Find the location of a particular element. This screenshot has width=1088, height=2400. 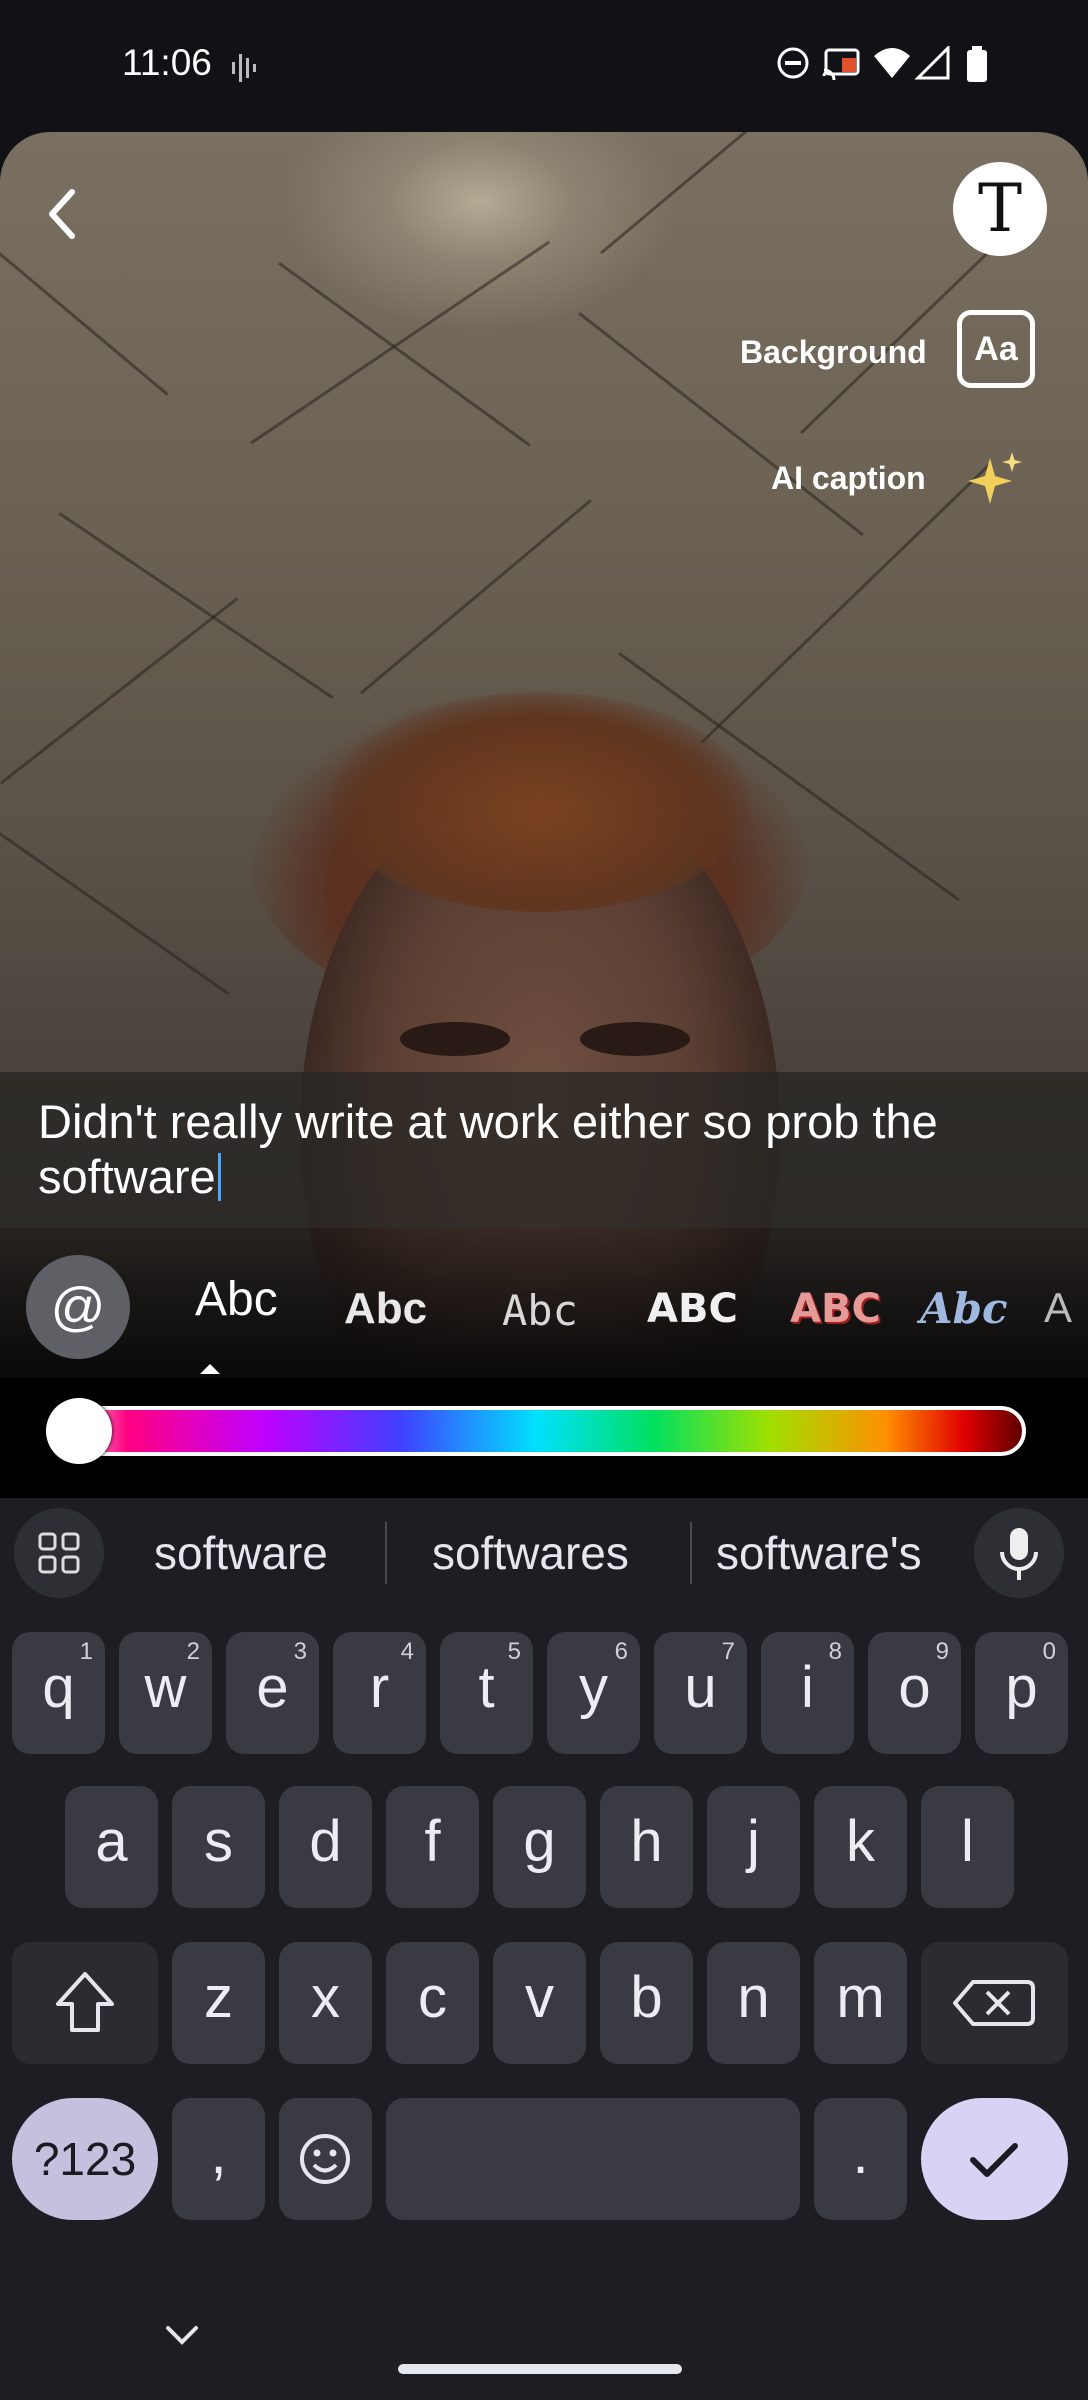

emoji-key is located at coordinates (325, 2159).